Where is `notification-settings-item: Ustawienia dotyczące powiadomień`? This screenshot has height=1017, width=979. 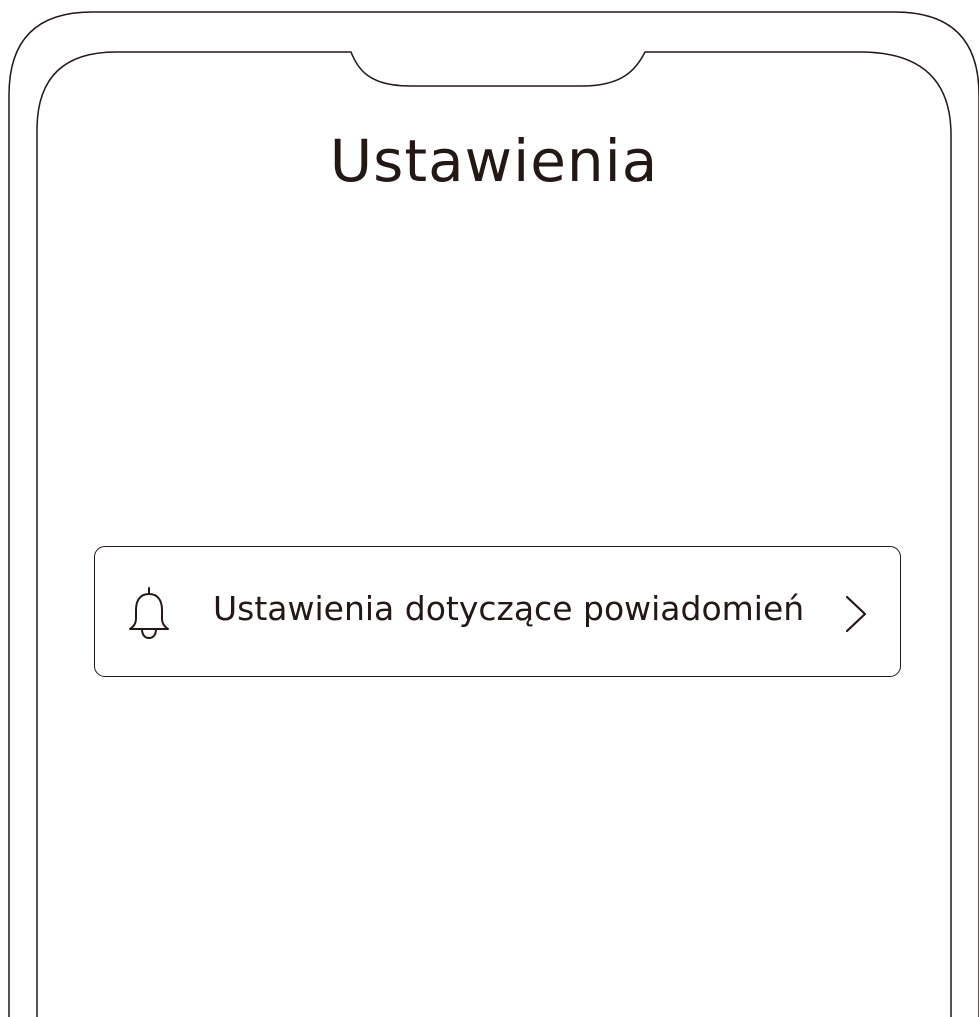 notification-settings-item: Ustawienia dotyczące powiadomień is located at coordinates (497, 611).